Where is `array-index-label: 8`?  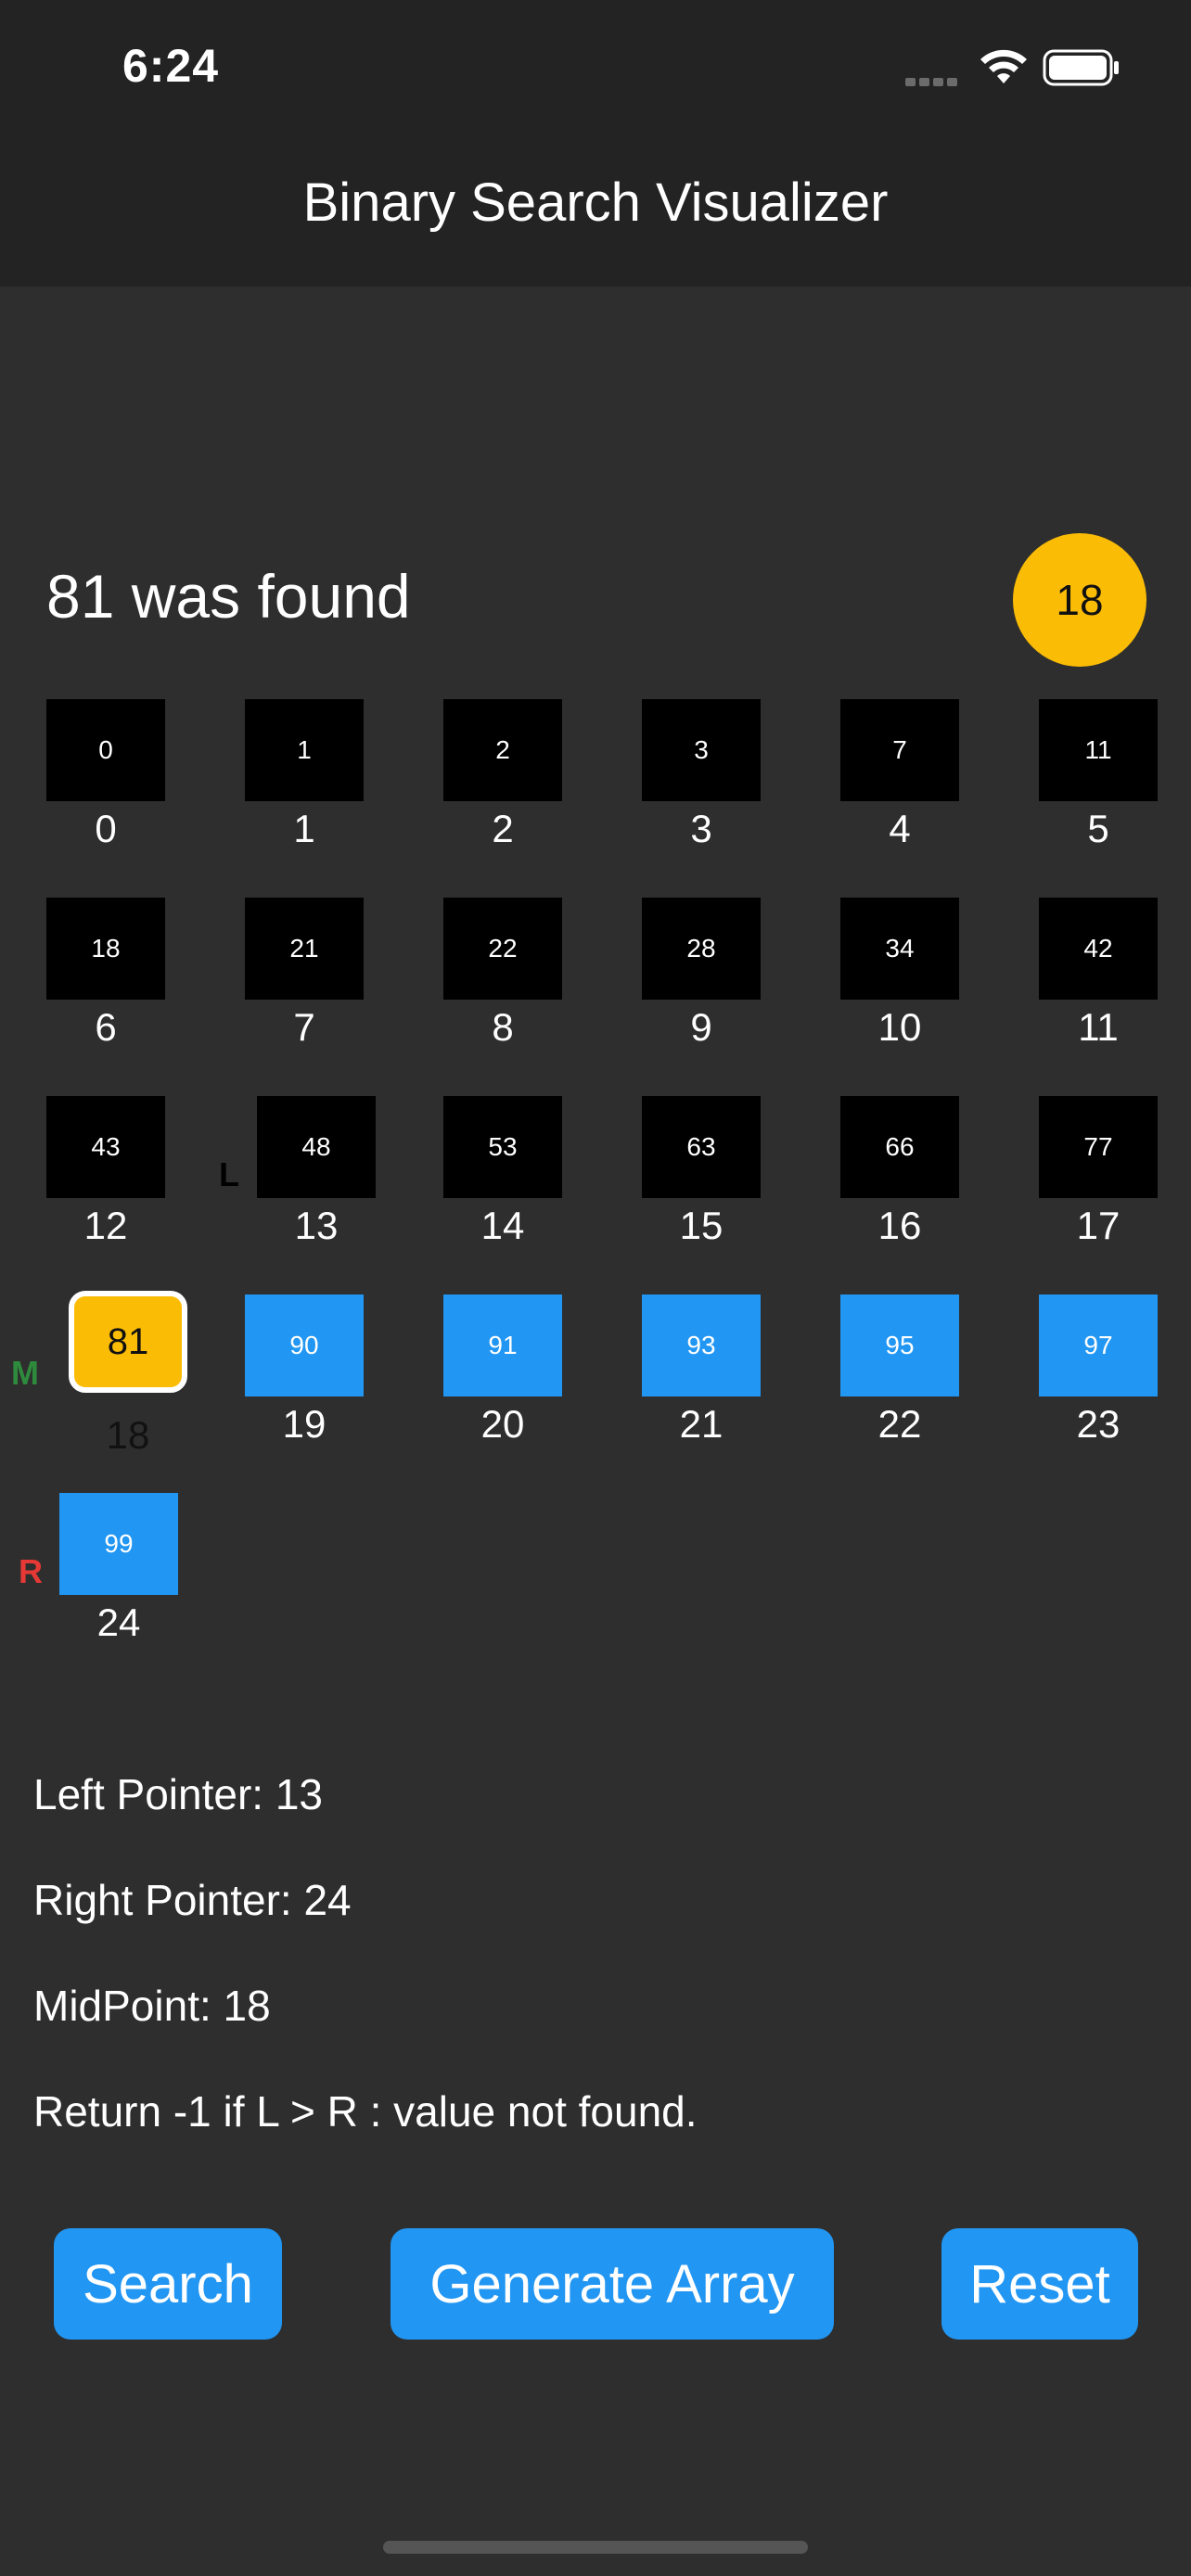 array-index-label: 8 is located at coordinates (503, 1027).